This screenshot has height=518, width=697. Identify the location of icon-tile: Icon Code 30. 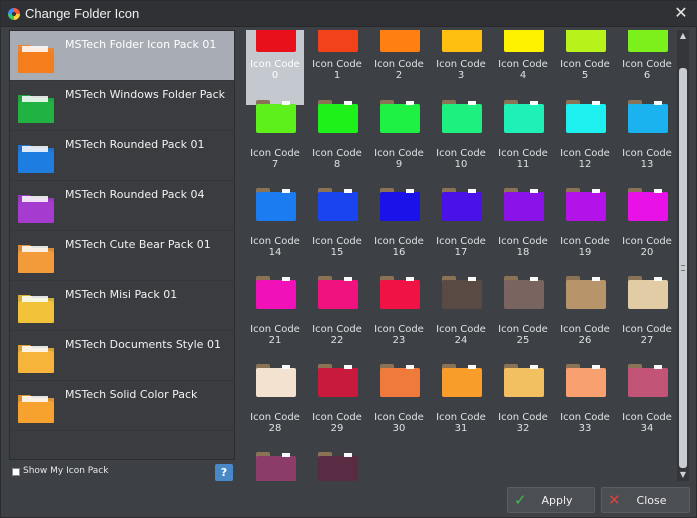
(399, 403).